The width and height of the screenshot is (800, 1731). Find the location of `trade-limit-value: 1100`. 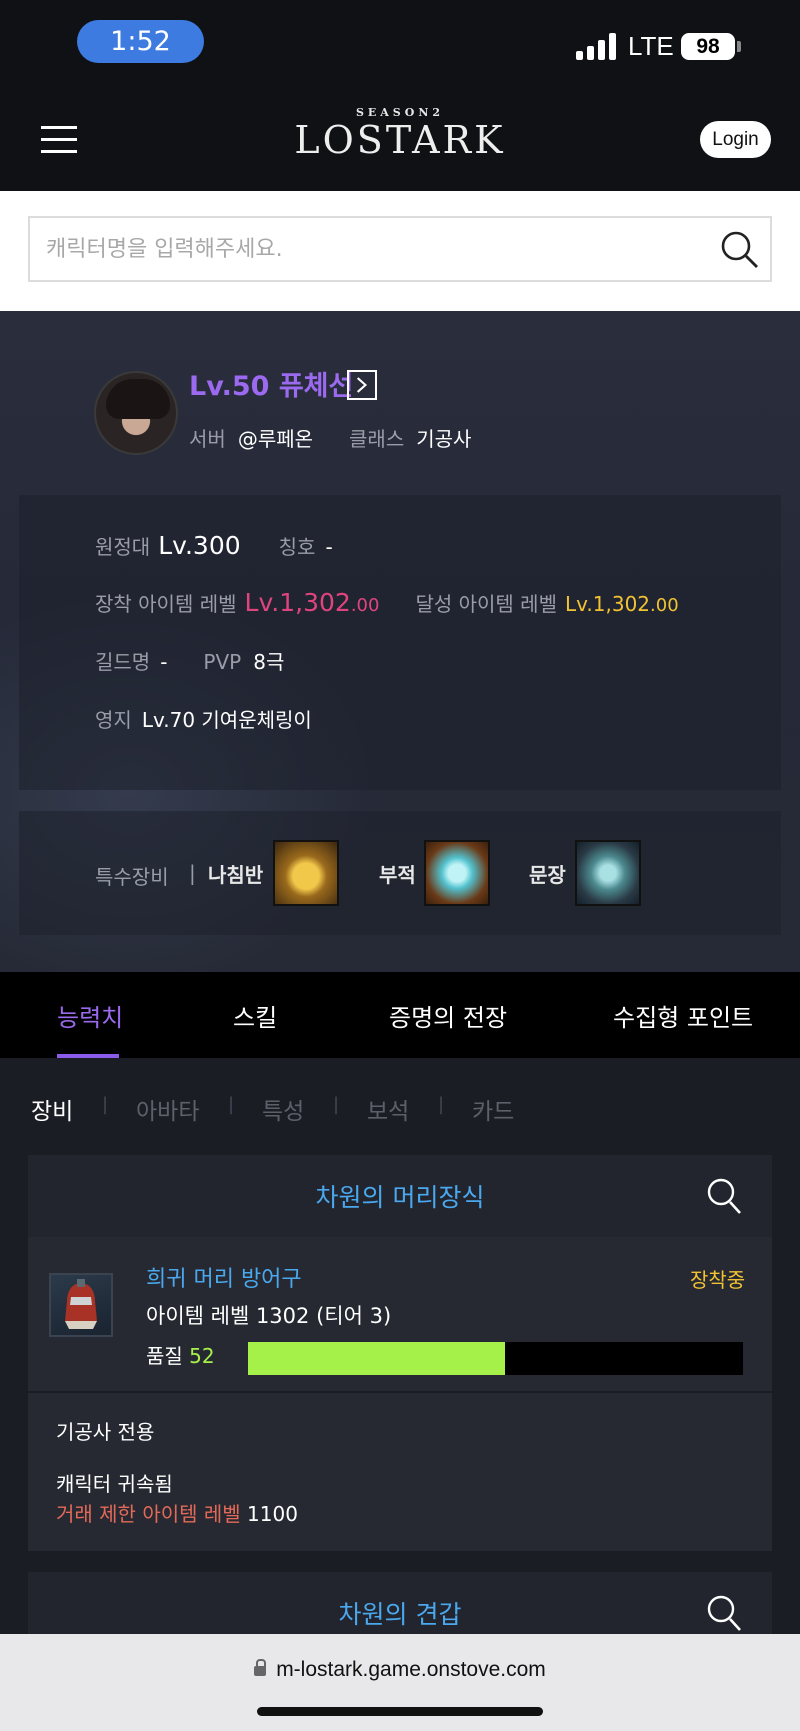

trade-limit-value: 1100 is located at coordinates (272, 1514).